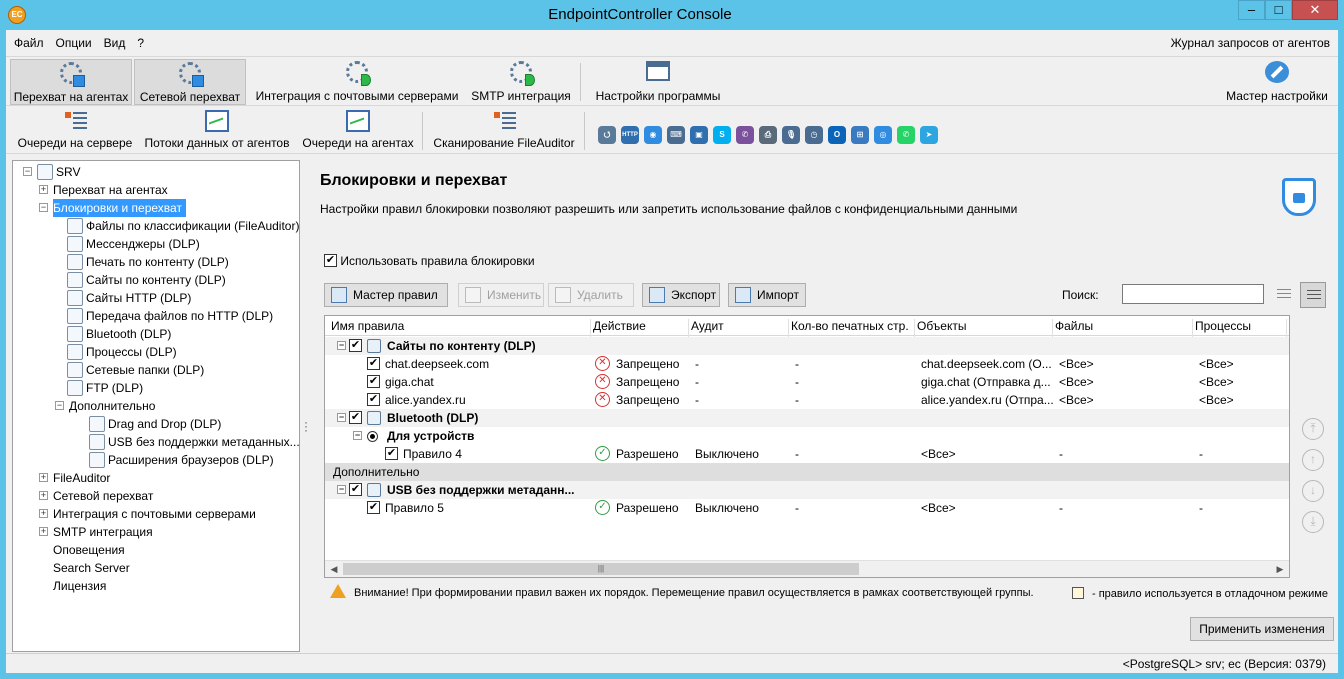  I want to click on tree-item: Файлы по классификации (FileAuditor), so click(183, 226).